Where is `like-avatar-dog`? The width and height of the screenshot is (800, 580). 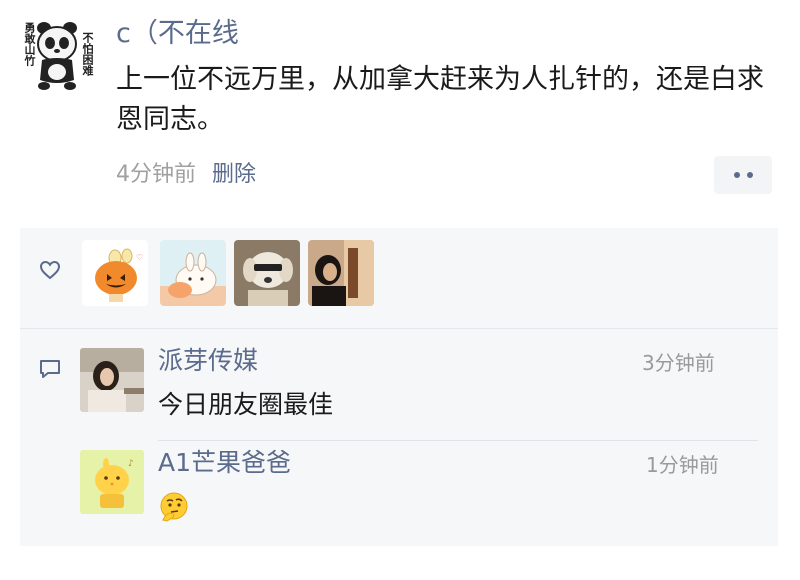
like-avatar-dog is located at coordinates (267, 273).